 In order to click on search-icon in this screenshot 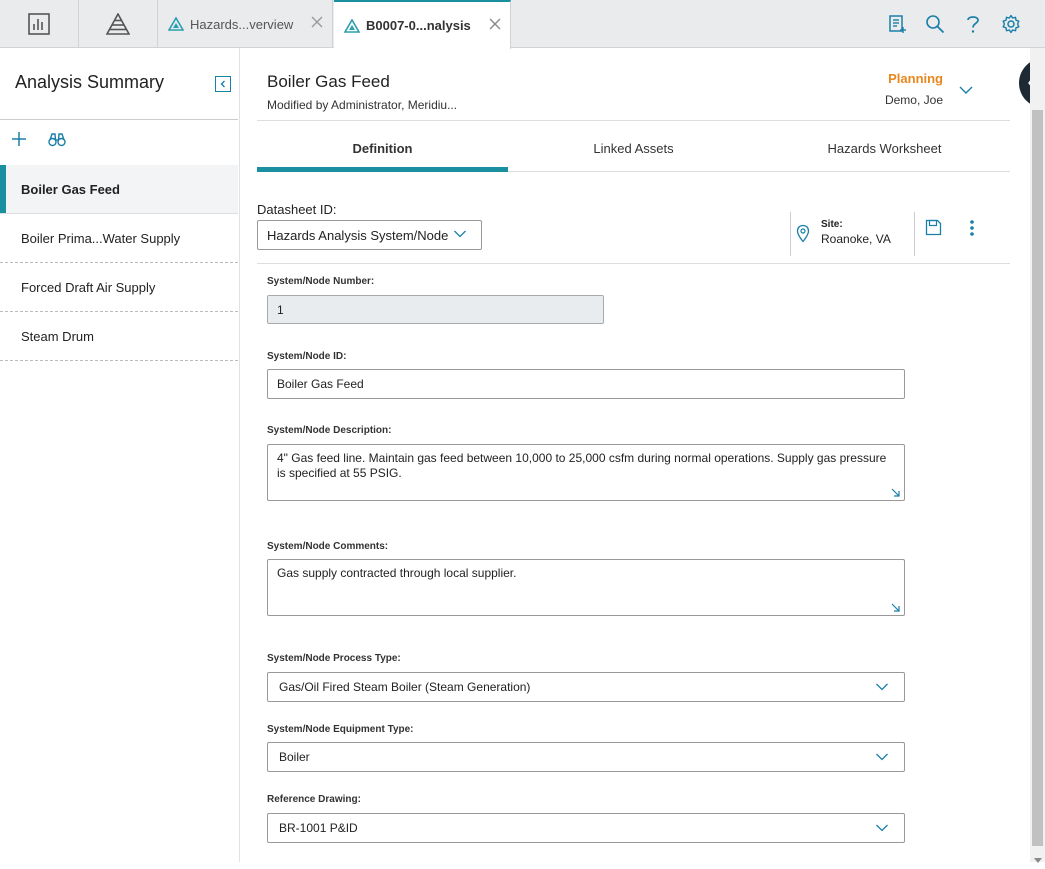, I will do `click(935, 24)`.